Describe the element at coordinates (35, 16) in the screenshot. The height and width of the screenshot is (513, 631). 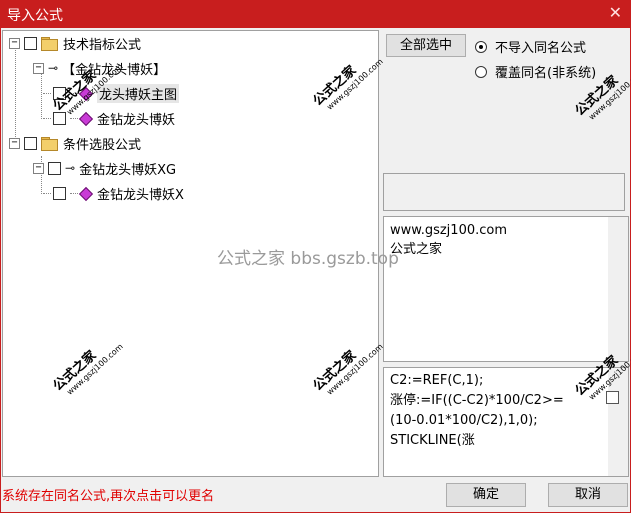
I see `window-title: 导入公式` at that location.